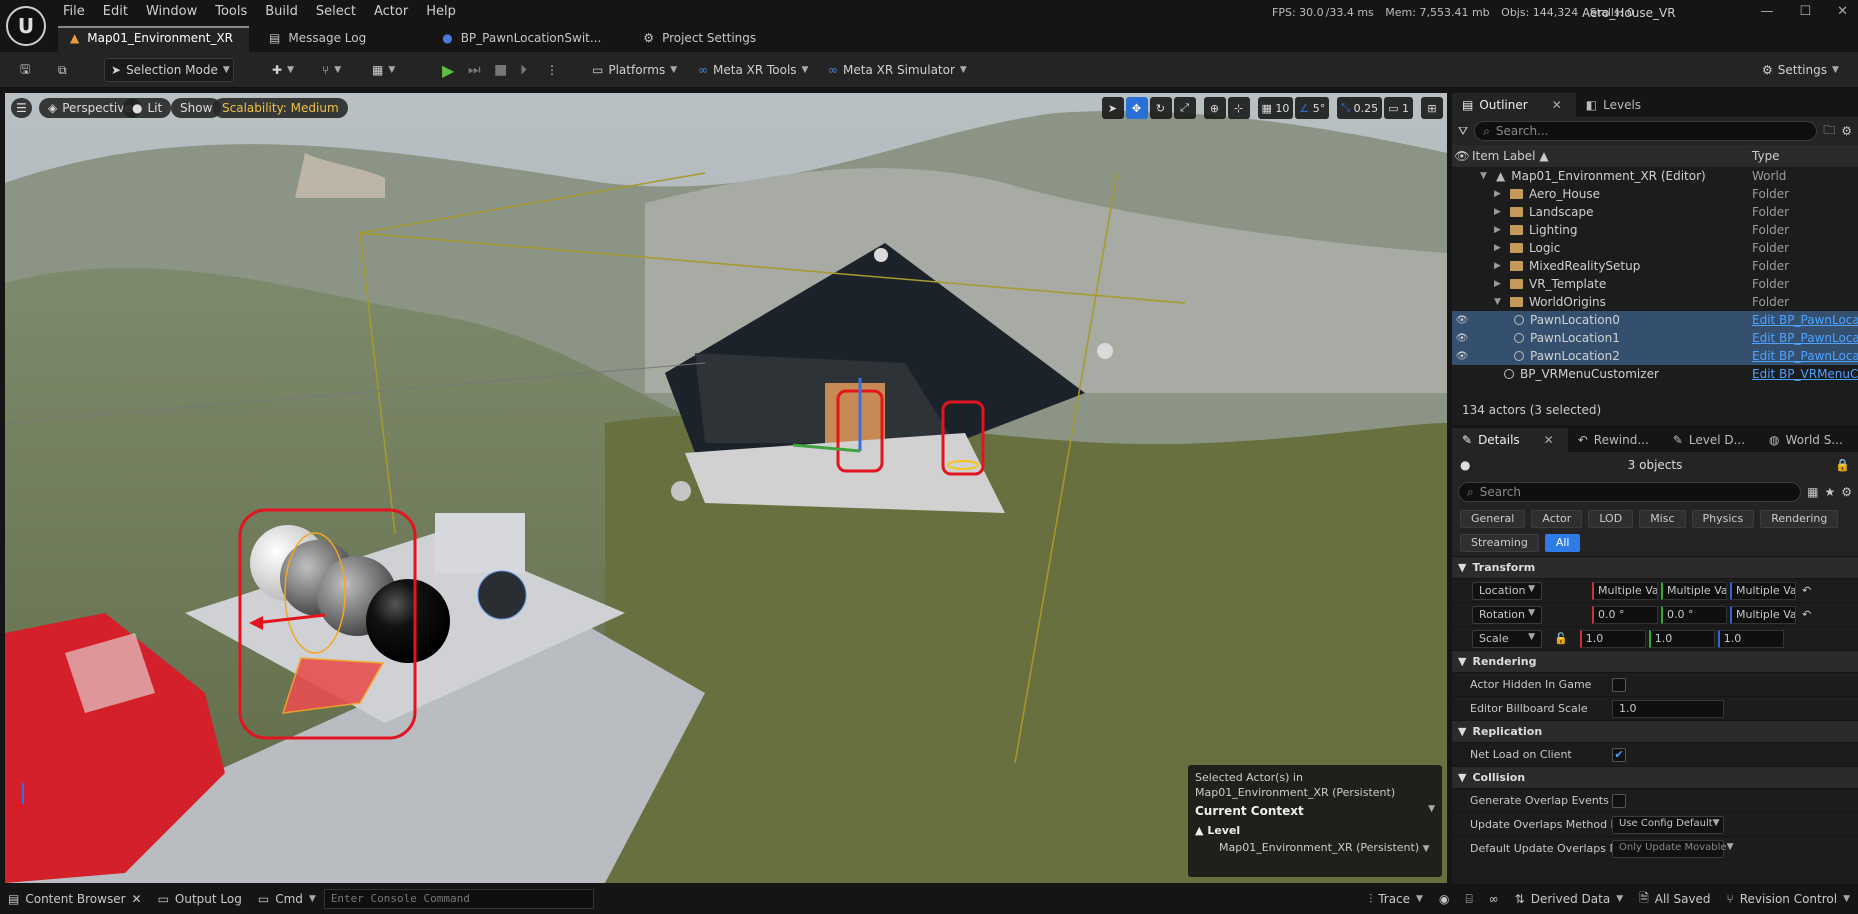  What do you see at coordinates (1619, 684) in the screenshot?
I see `actor-hidden-checkbox` at bounding box center [1619, 684].